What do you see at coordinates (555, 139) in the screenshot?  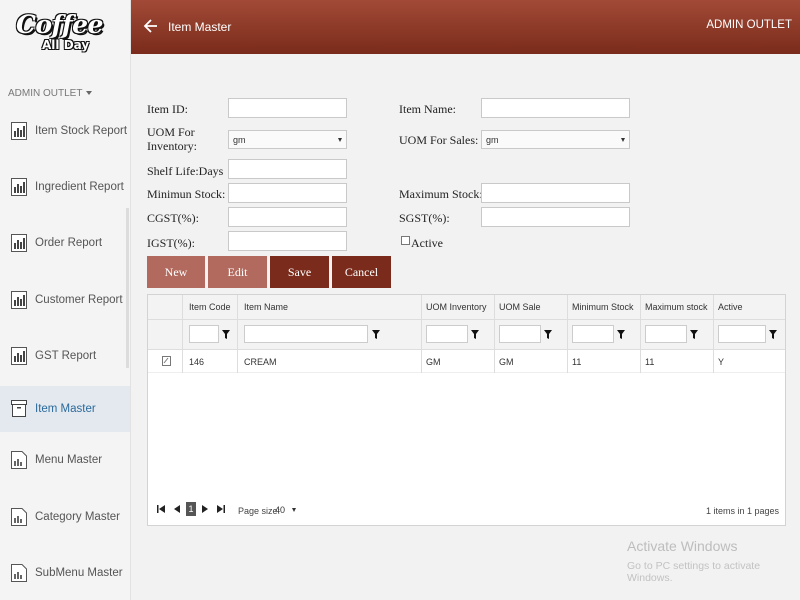 I see `uom-sales-select: gm` at bounding box center [555, 139].